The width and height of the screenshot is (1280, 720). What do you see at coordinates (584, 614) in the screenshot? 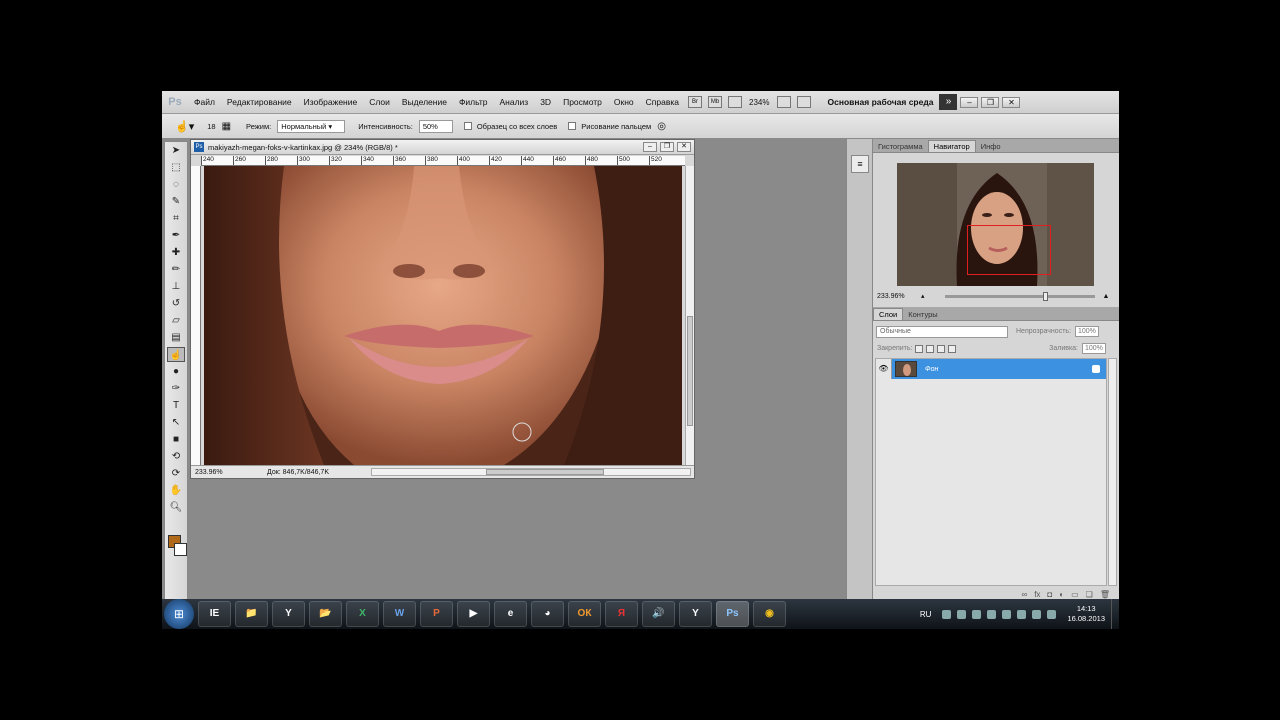
I see `taskbar-odnoklassniki: ОК` at bounding box center [584, 614].